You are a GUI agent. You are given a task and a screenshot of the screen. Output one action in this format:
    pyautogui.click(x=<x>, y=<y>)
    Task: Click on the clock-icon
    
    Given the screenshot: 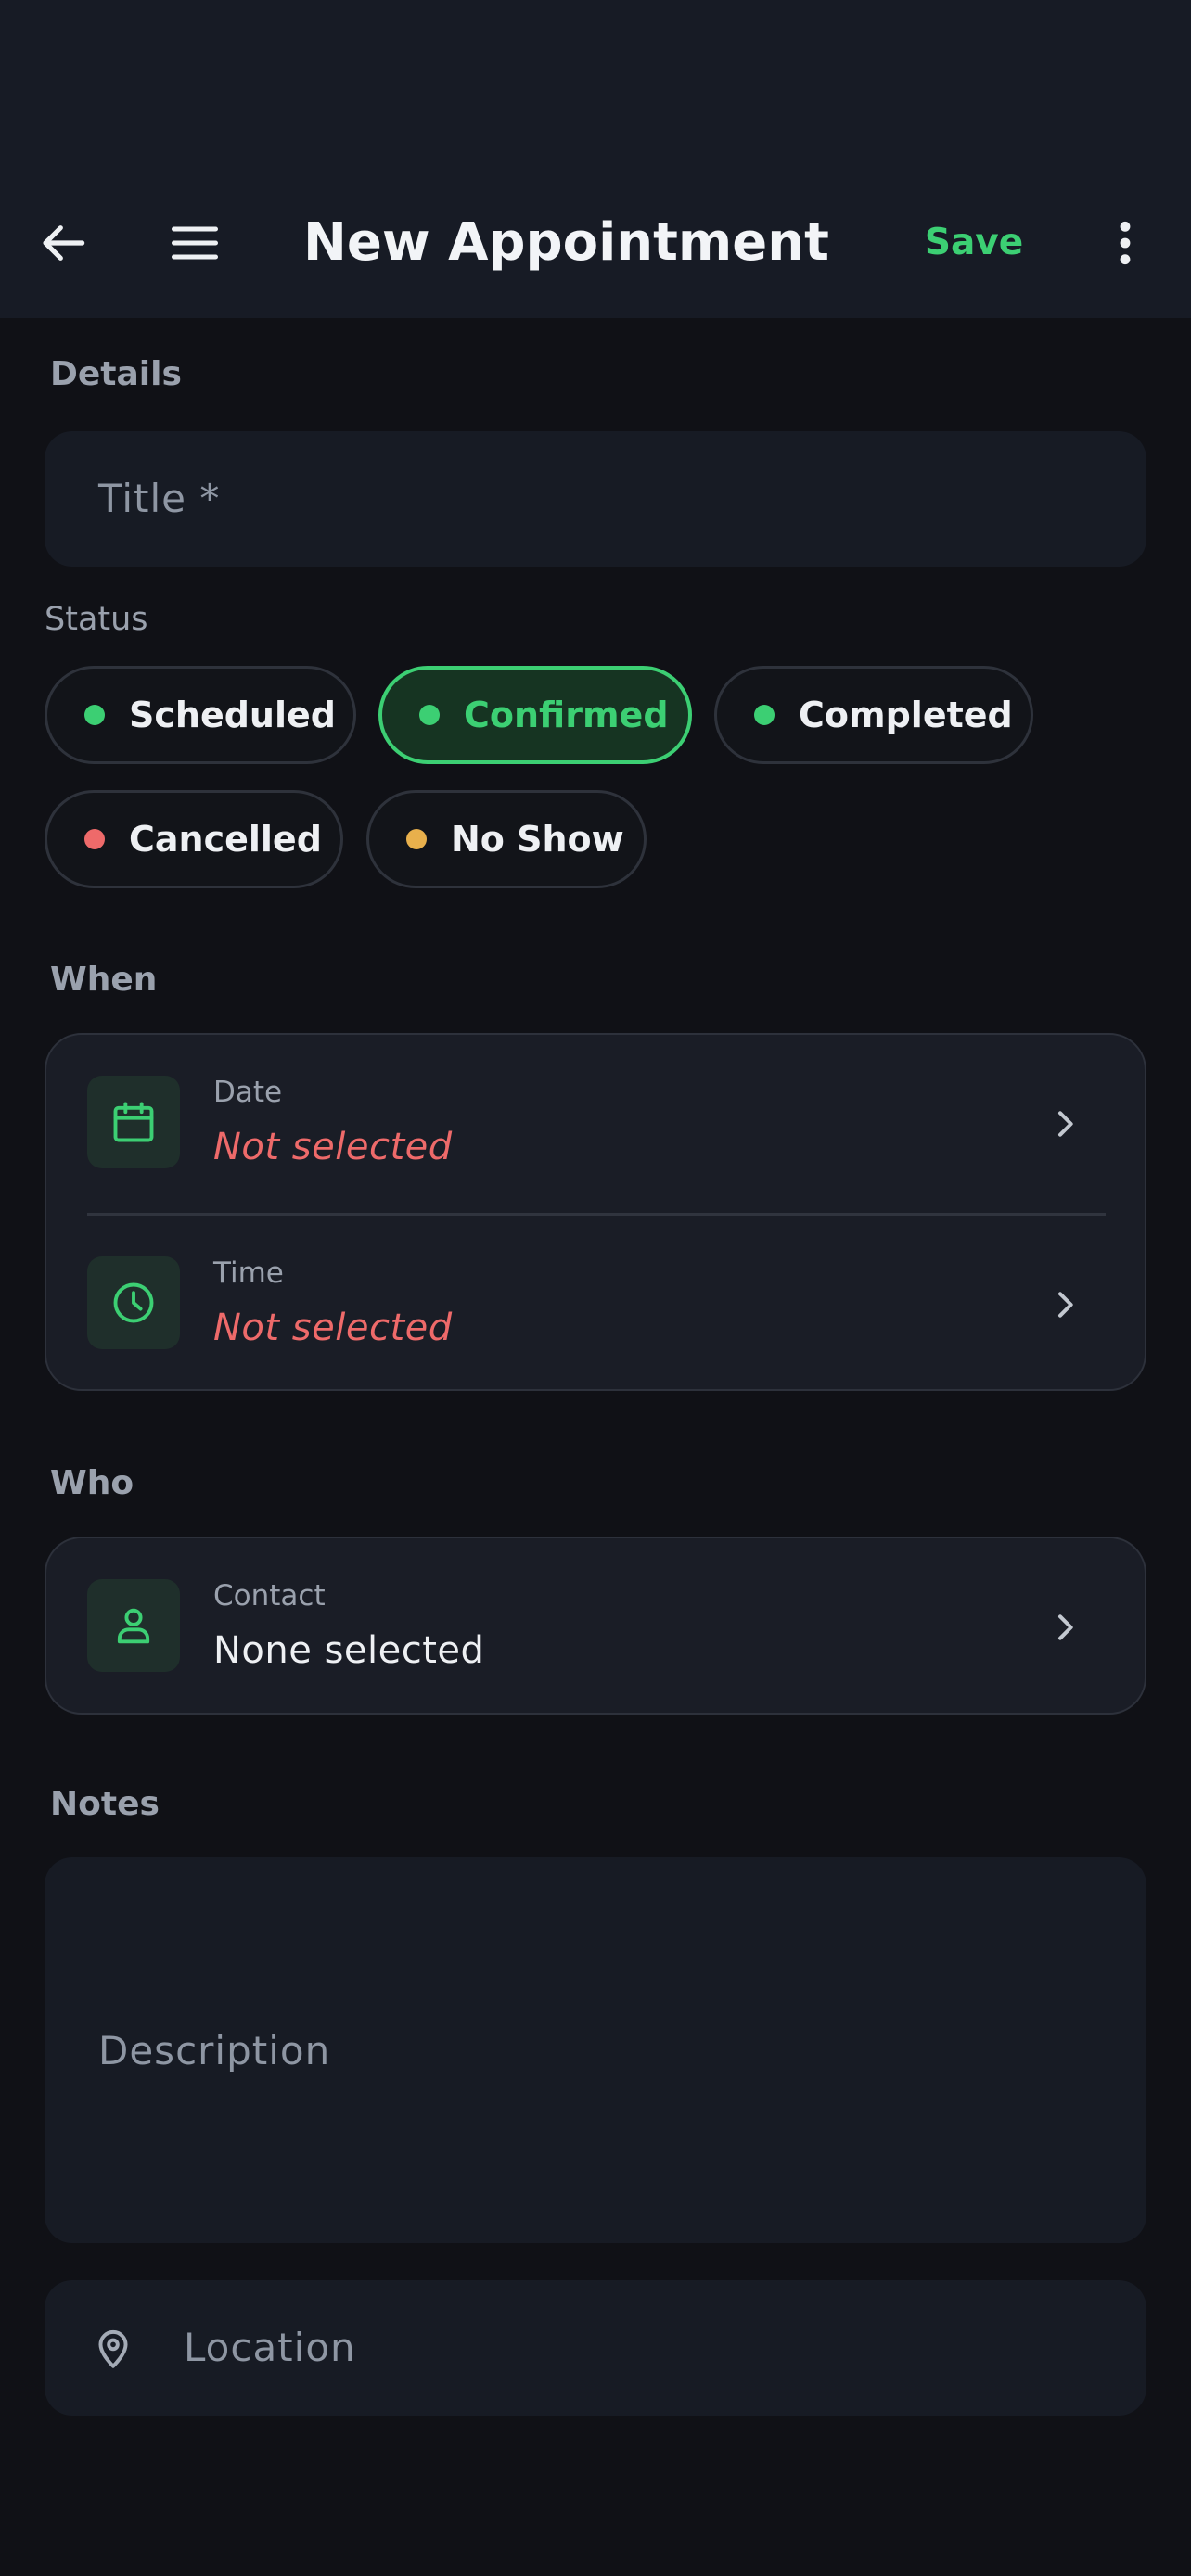 What is the action you would take?
    pyautogui.click(x=133, y=1303)
    